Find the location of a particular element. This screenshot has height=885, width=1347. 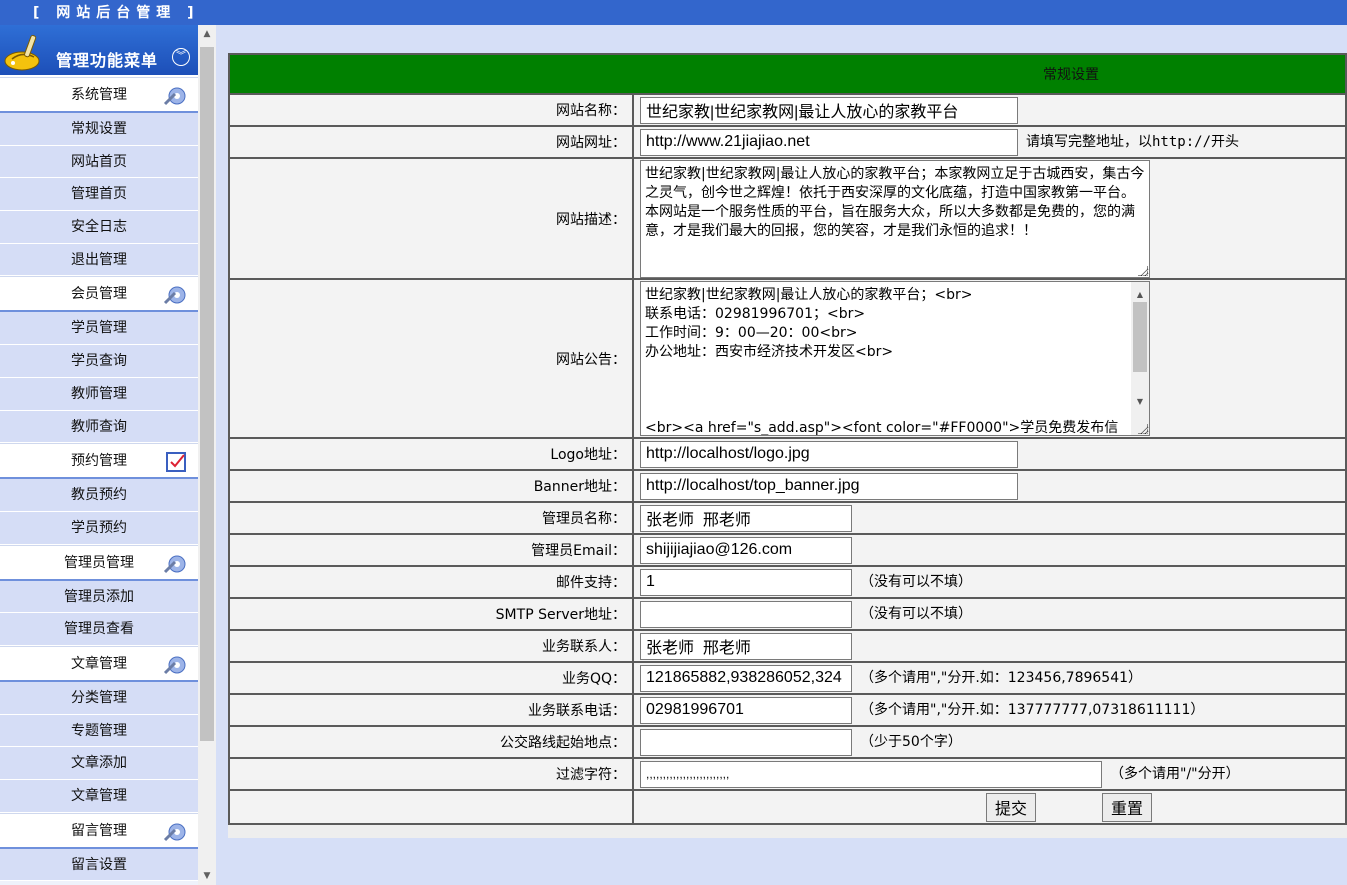

qq-note: （多个请用","分开.如：123456,7896541） is located at coordinates (1001, 678).